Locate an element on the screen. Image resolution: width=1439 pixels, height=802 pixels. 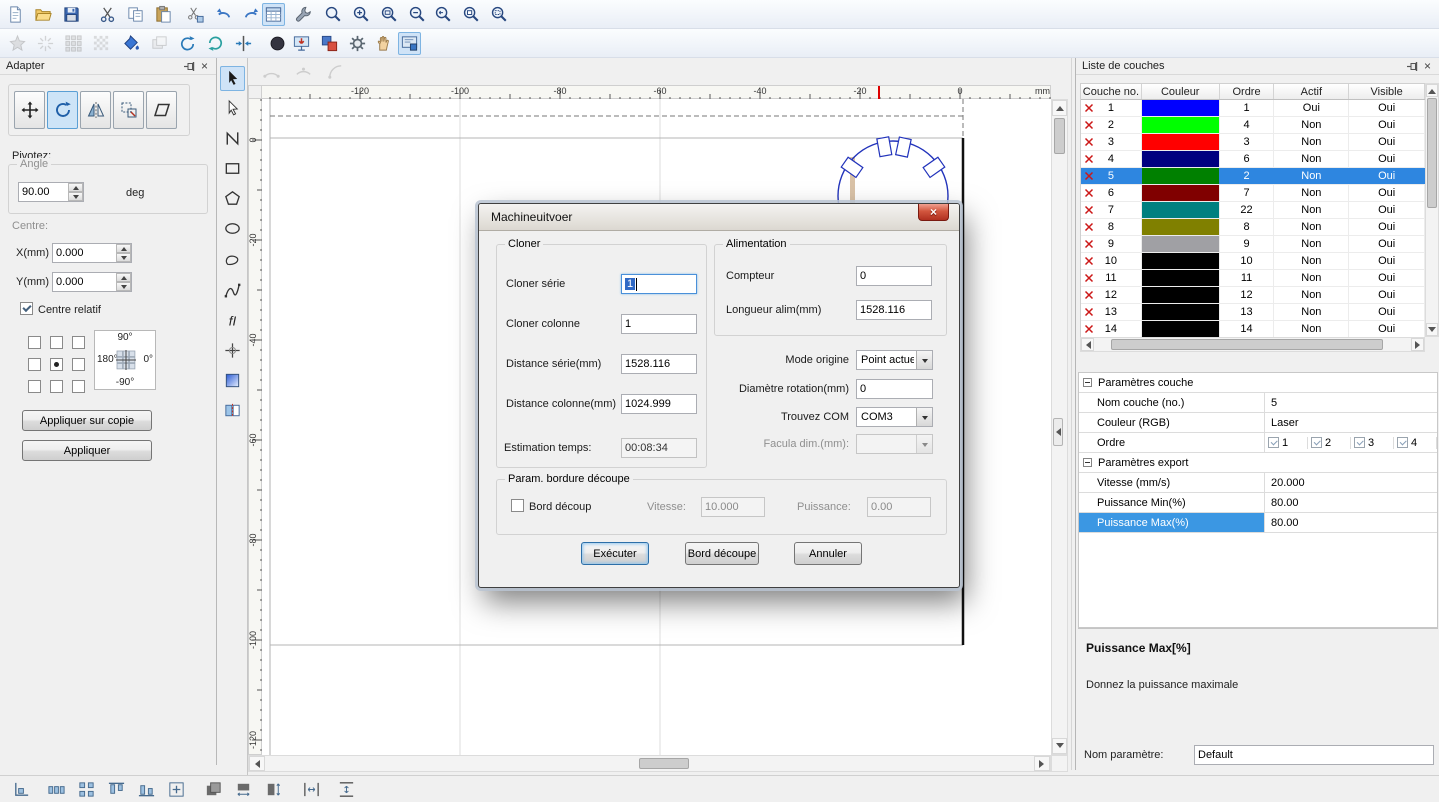
rectangle-tool-button is located at coordinates (232, 168).